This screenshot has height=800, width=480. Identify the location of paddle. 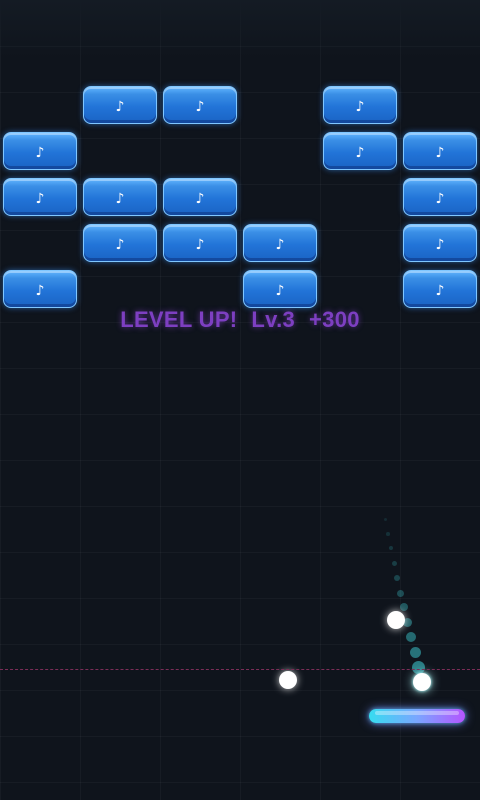
(417, 716).